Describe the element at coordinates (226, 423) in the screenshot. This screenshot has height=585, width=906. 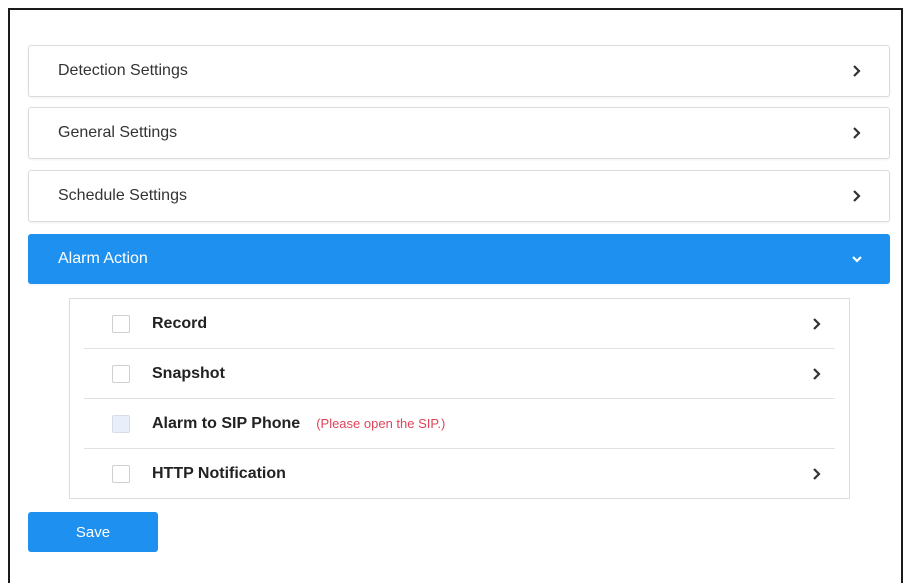
I see `option-label: Alarm to SIP Phone` at that location.